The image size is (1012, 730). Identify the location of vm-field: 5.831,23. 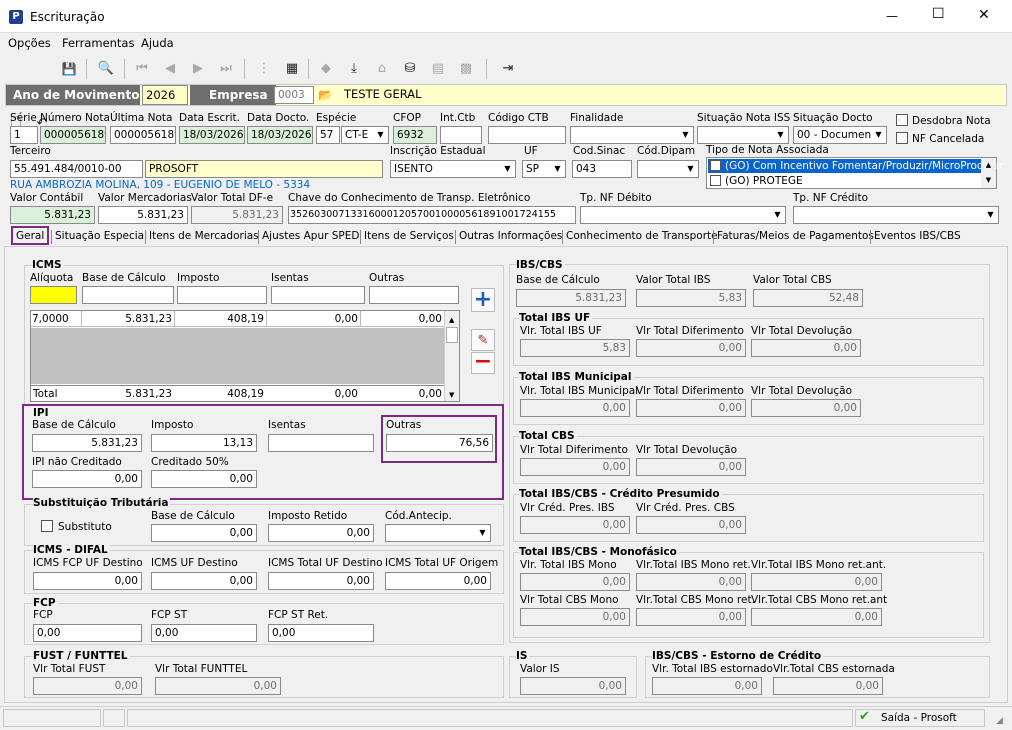
(143, 215).